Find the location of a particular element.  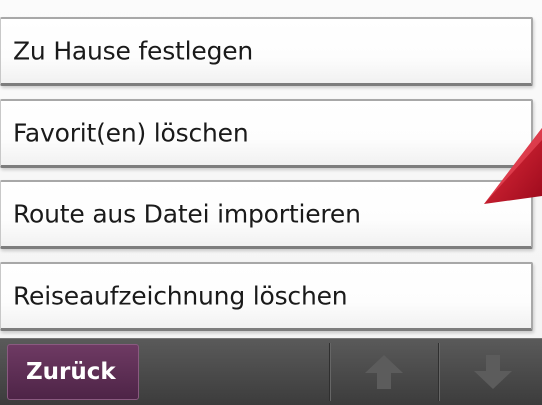

scroll-down-button is located at coordinates (492, 372).